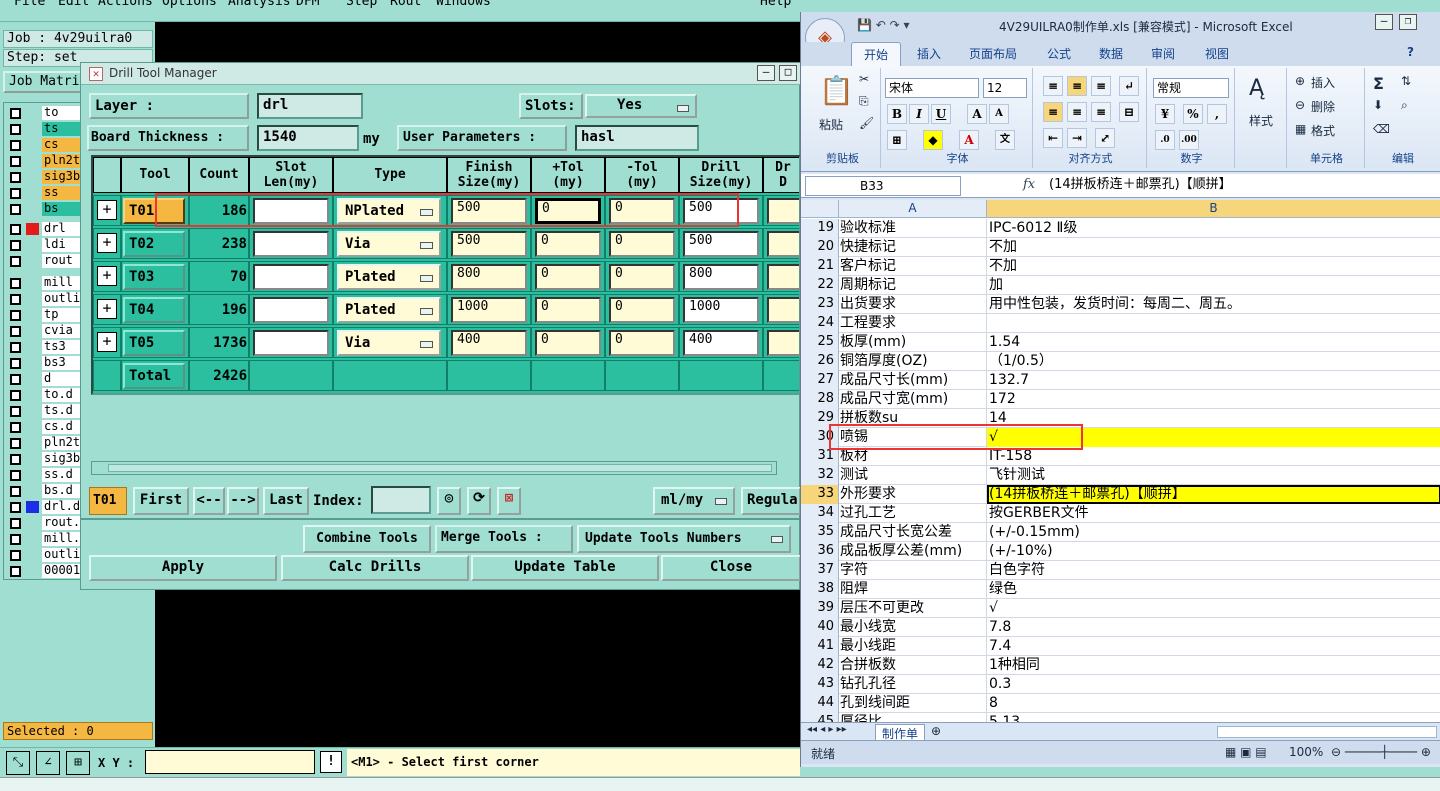 The height and width of the screenshot is (791, 1440). I want to click on drill-size-input: 1000, so click(721, 310).